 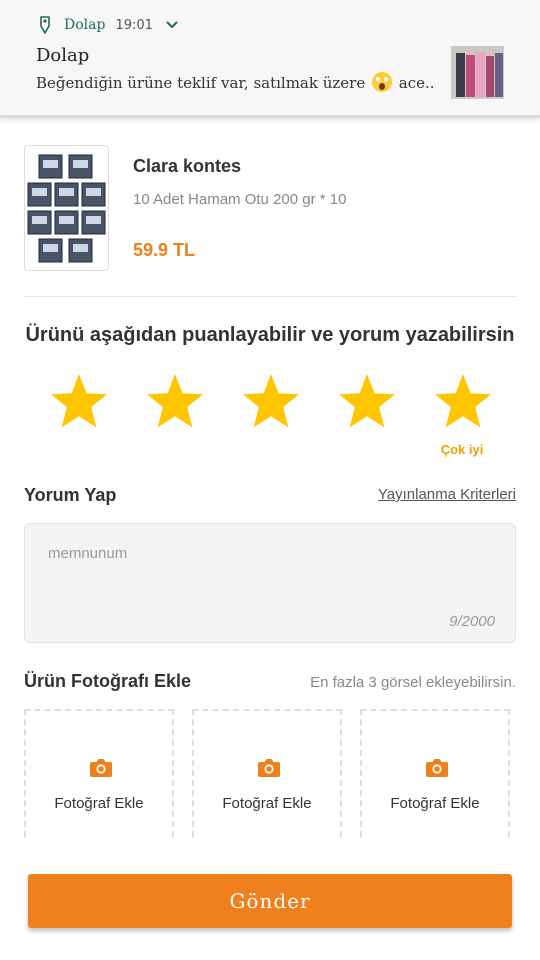 What do you see at coordinates (240, 199) in the screenshot?
I see `product-description: 10 Adet Hamam Otu 200 gr * 10` at bounding box center [240, 199].